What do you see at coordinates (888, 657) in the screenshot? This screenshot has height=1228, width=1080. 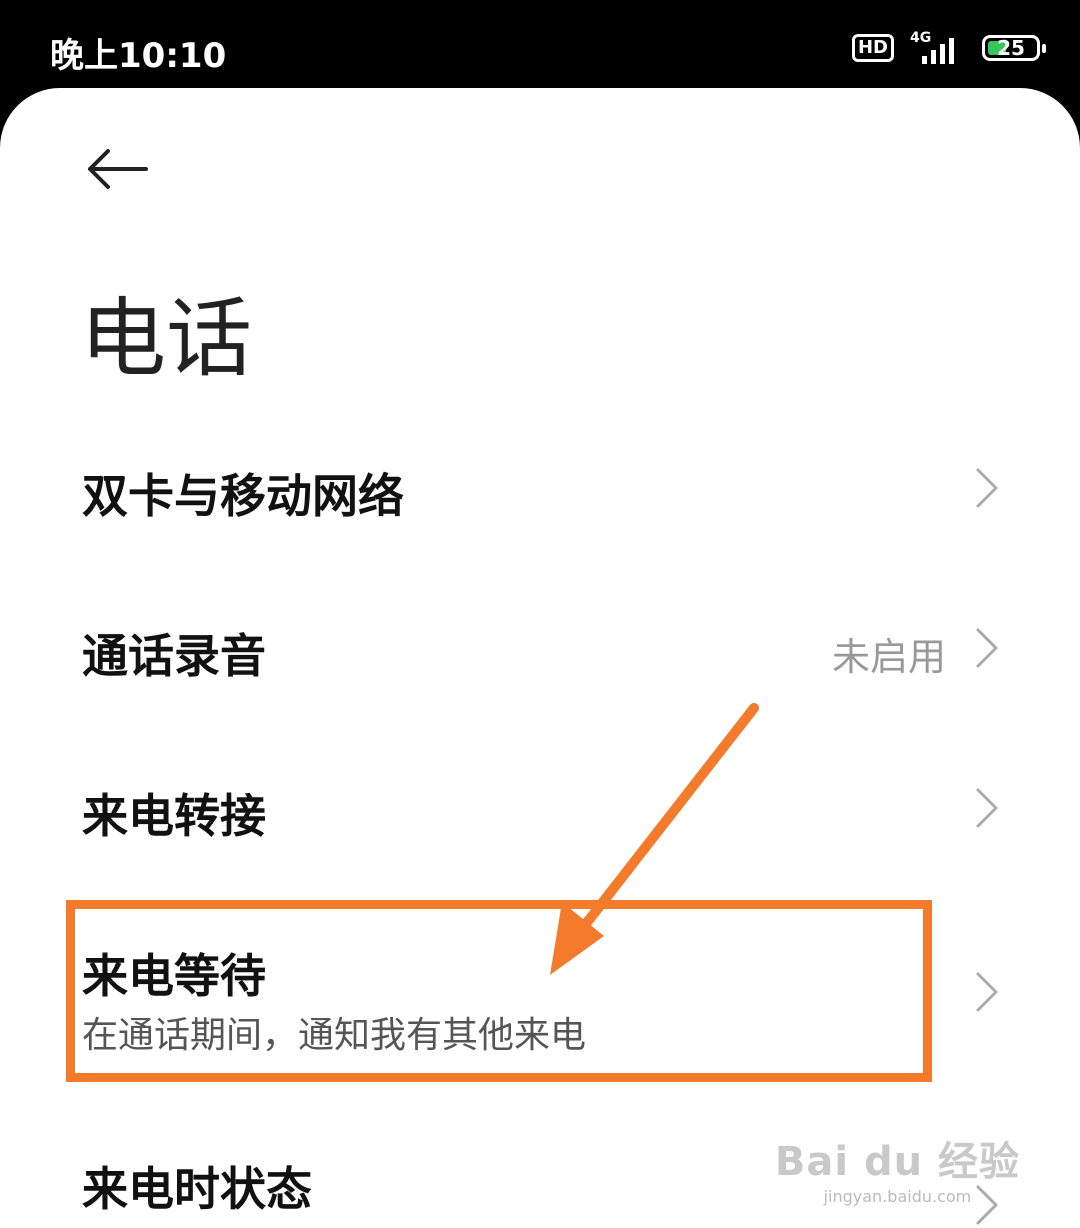 I see `settings-item-value: 未启用` at bounding box center [888, 657].